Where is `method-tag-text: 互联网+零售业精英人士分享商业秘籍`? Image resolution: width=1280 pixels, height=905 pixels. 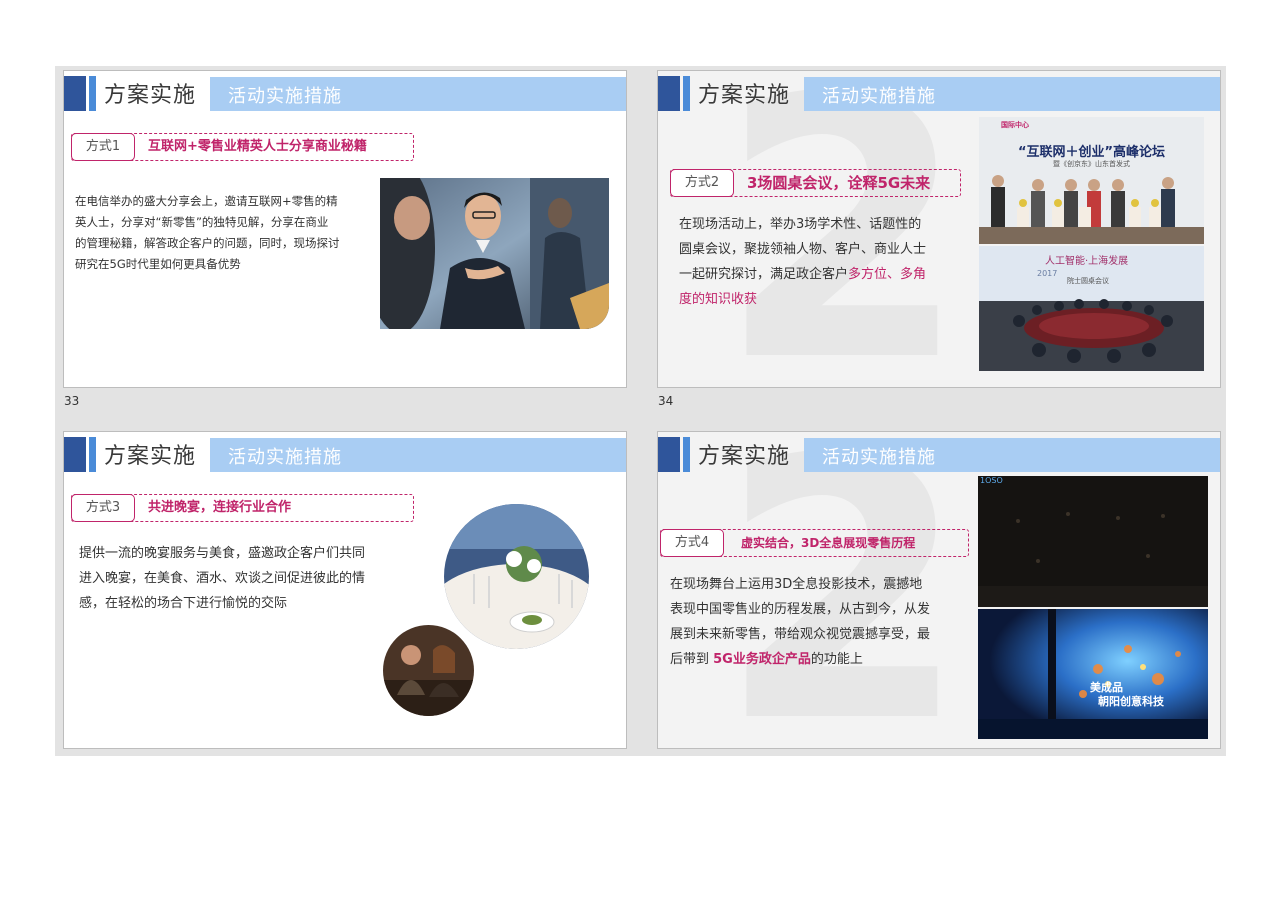
method-tag-text: 互联网+零售业精英人士分享商业秘籍 is located at coordinates (257, 146).